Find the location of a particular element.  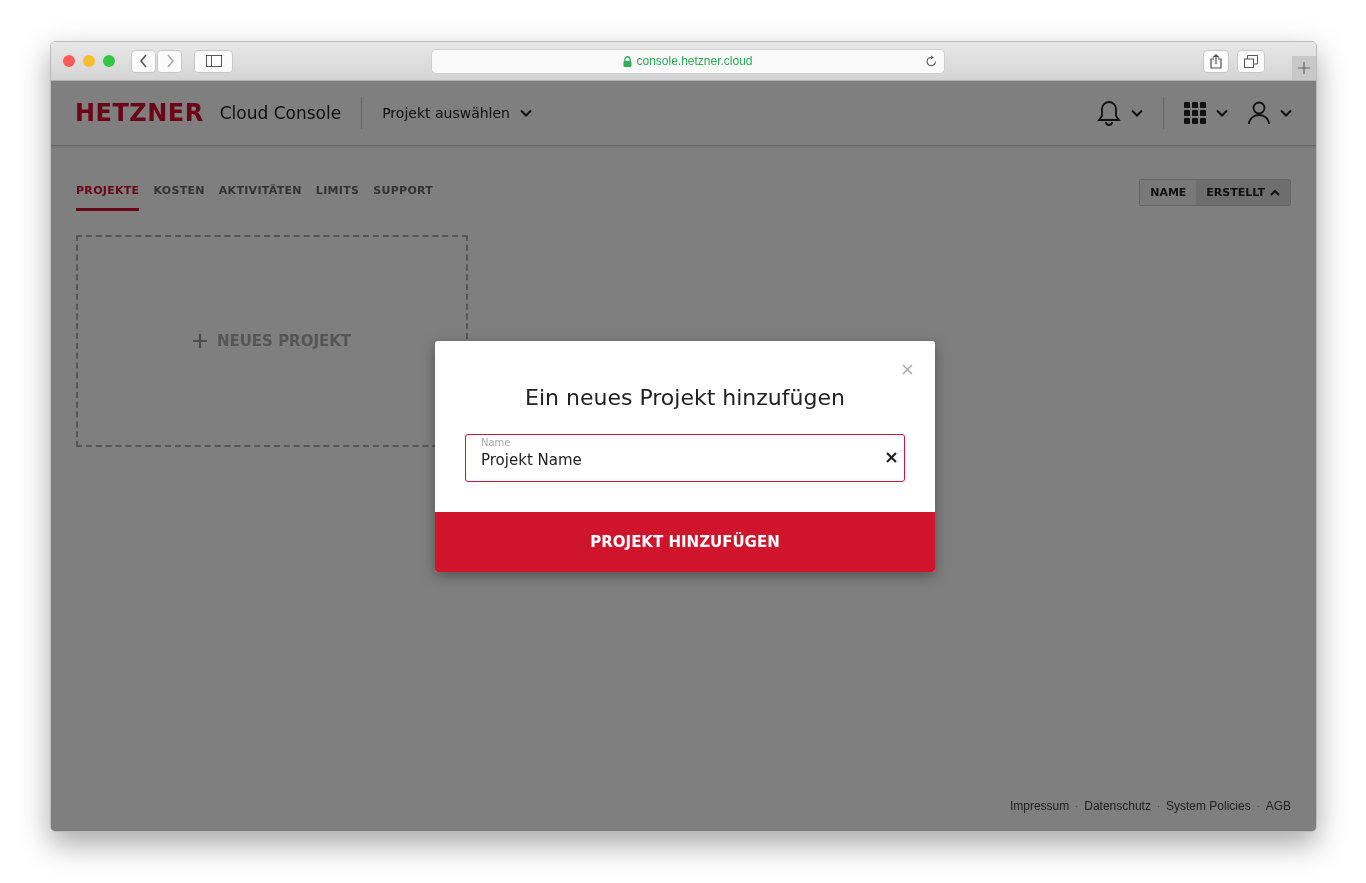

share-button is located at coordinates (1216, 61).